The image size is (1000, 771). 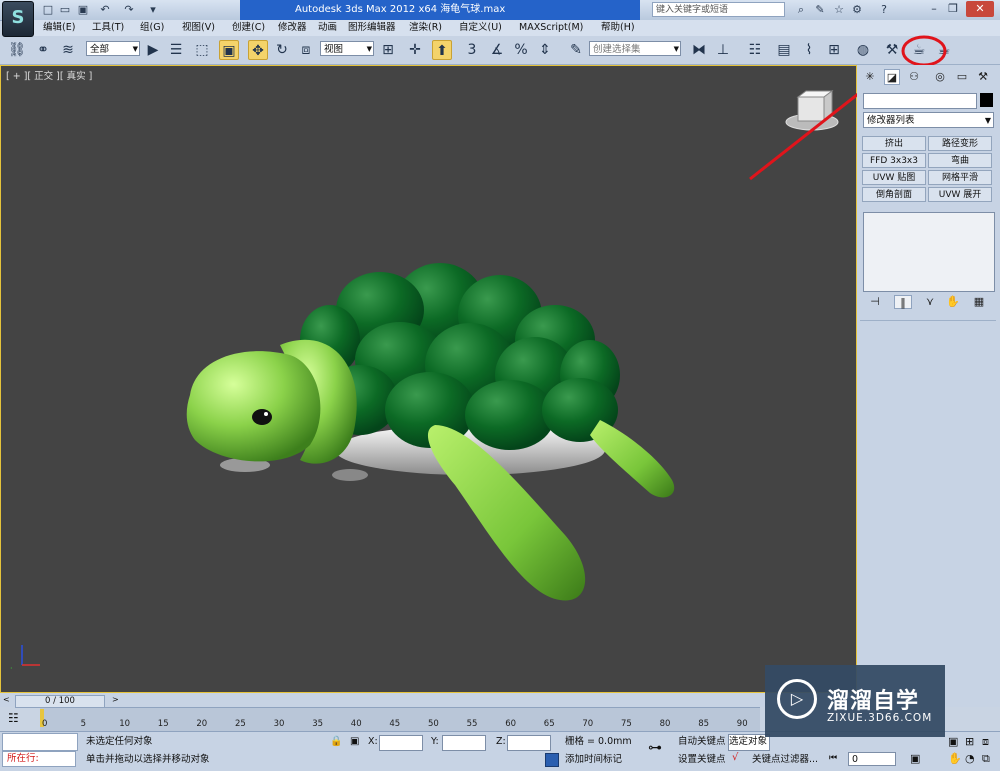 What do you see at coordinates (962, 77) in the screenshot?
I see `display-tab-icon: ▭` at bounding box center [962, 77].